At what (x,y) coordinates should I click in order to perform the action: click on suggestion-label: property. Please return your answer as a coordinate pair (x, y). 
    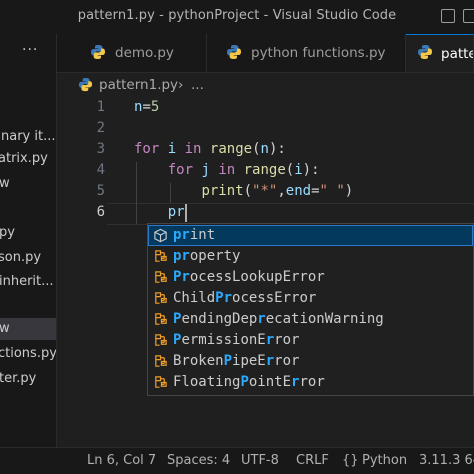
    Looking at the image, I should click on (206, 256).